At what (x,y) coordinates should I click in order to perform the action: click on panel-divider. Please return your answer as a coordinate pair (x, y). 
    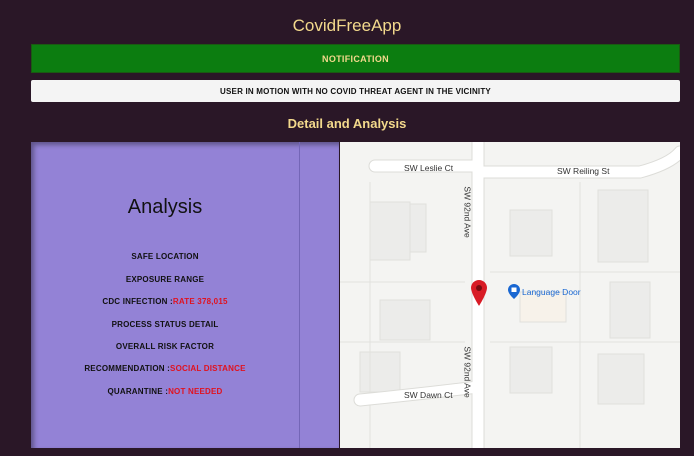
    Looking at the image, I should click on (299, 295).